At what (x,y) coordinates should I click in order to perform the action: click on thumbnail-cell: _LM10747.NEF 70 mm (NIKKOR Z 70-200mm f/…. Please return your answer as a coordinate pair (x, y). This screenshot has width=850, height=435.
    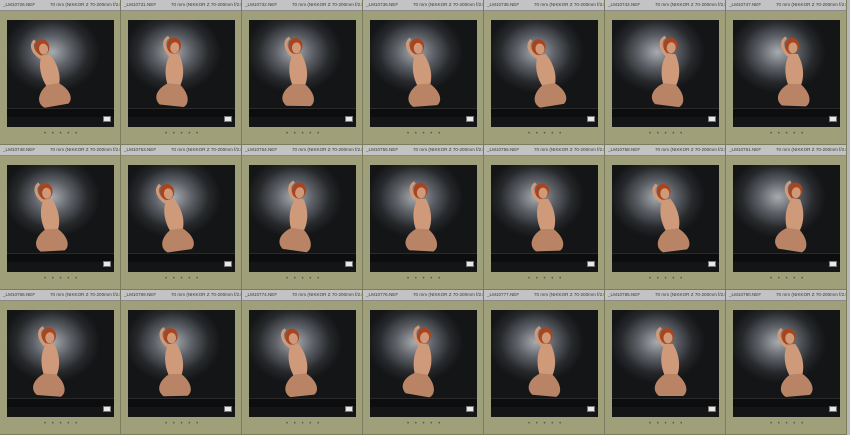
    Looking at the image, I should click on (786, 72).